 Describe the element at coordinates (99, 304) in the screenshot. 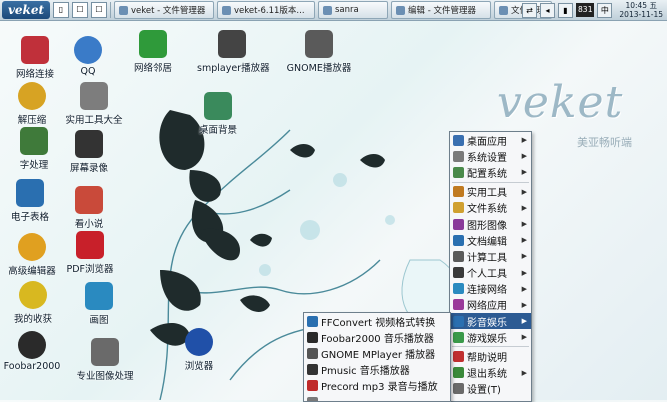

I see `desktop-icon-paint: 画图` at that location.